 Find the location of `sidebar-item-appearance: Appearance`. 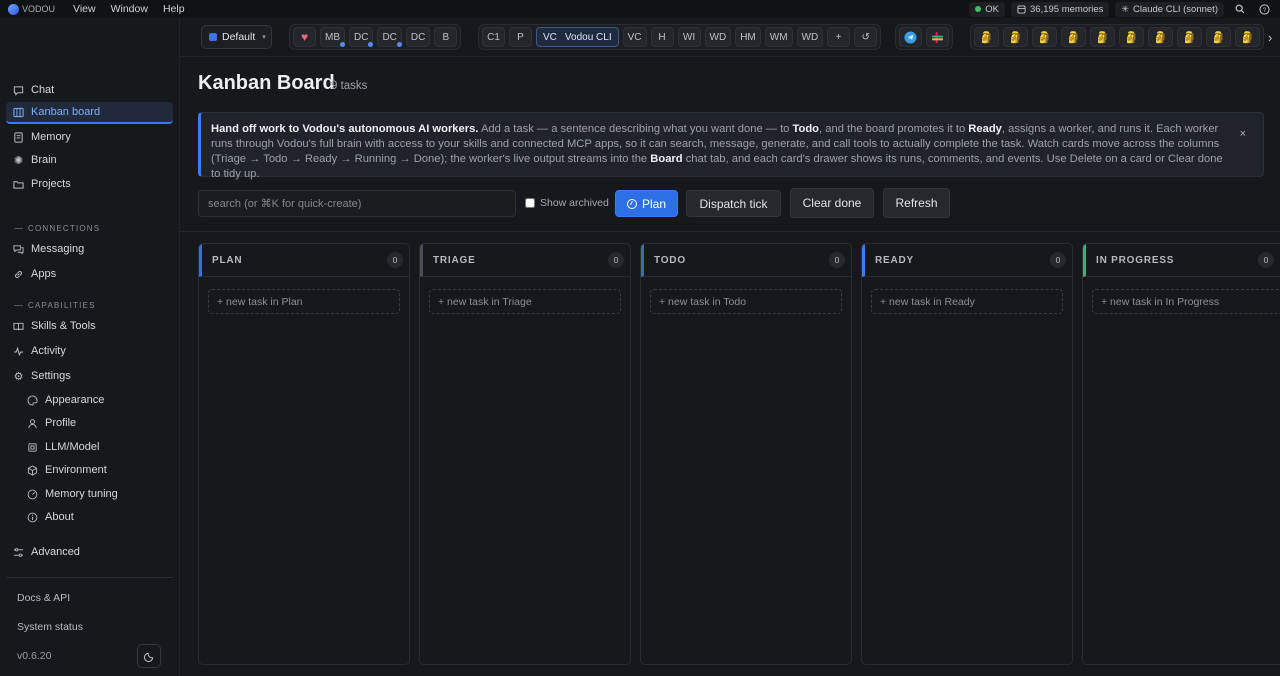

sidebar-item-appearance: Appearance is located at coordinates (95, 400).